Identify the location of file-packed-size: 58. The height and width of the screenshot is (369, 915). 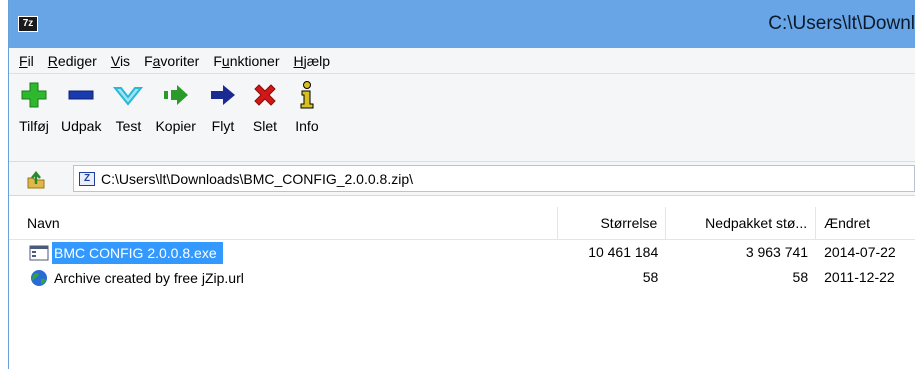
(800, 277).